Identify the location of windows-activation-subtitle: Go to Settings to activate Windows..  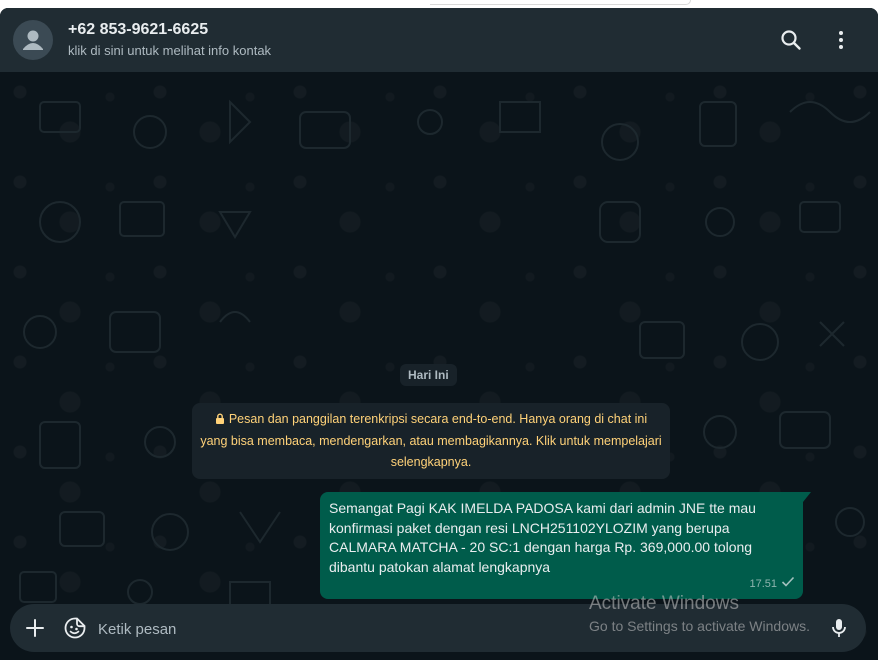
(699, 626).